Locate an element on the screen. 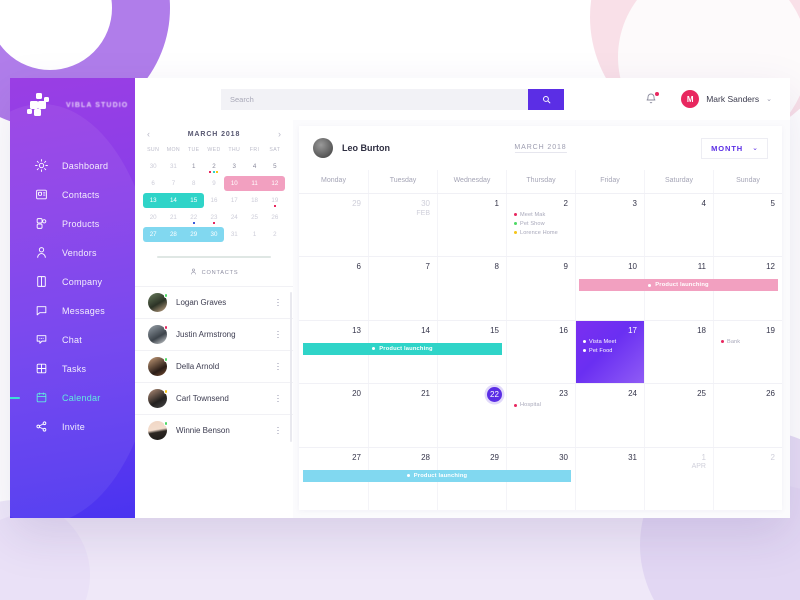 This screenshot has height=600, width=800. mini-calendar-day: 19 is located at coordinates (275, 200).